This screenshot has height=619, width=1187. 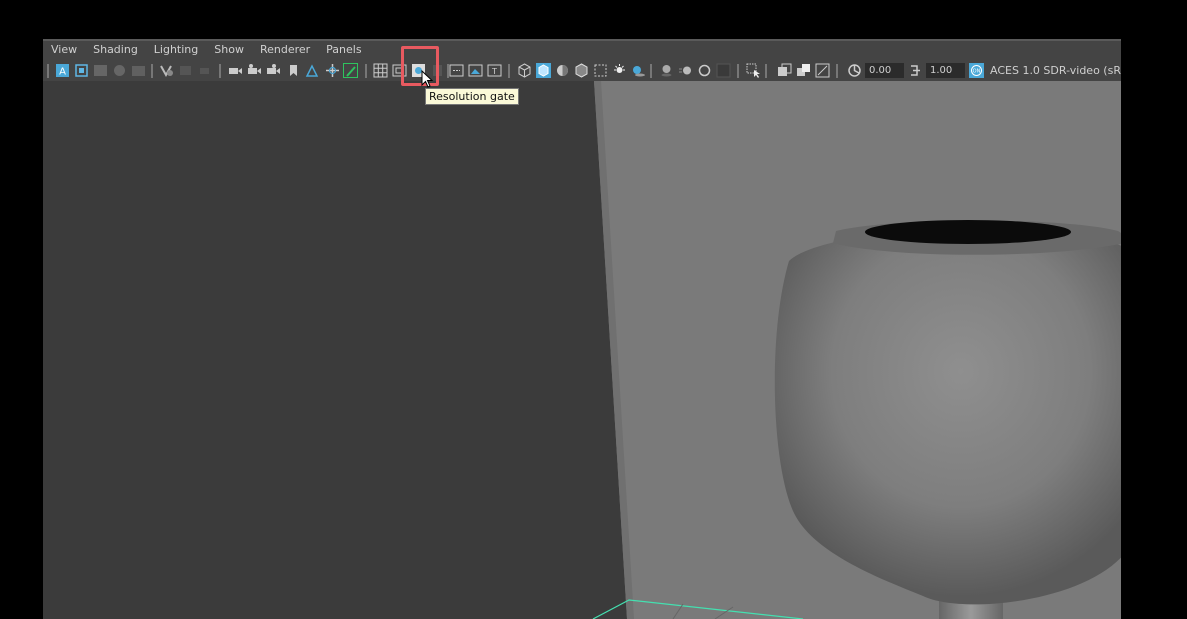 I want to click on menu-view: View, so click(x=64, y=50).